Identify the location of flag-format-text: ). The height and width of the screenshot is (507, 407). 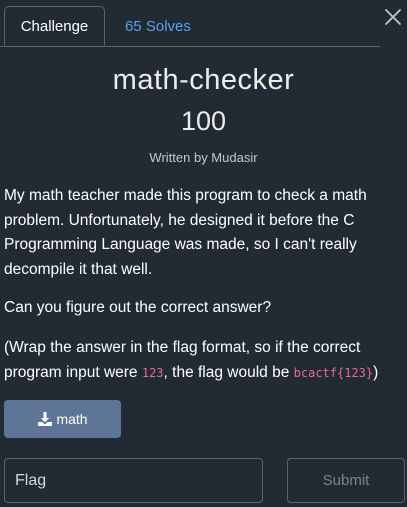
(376, 372).